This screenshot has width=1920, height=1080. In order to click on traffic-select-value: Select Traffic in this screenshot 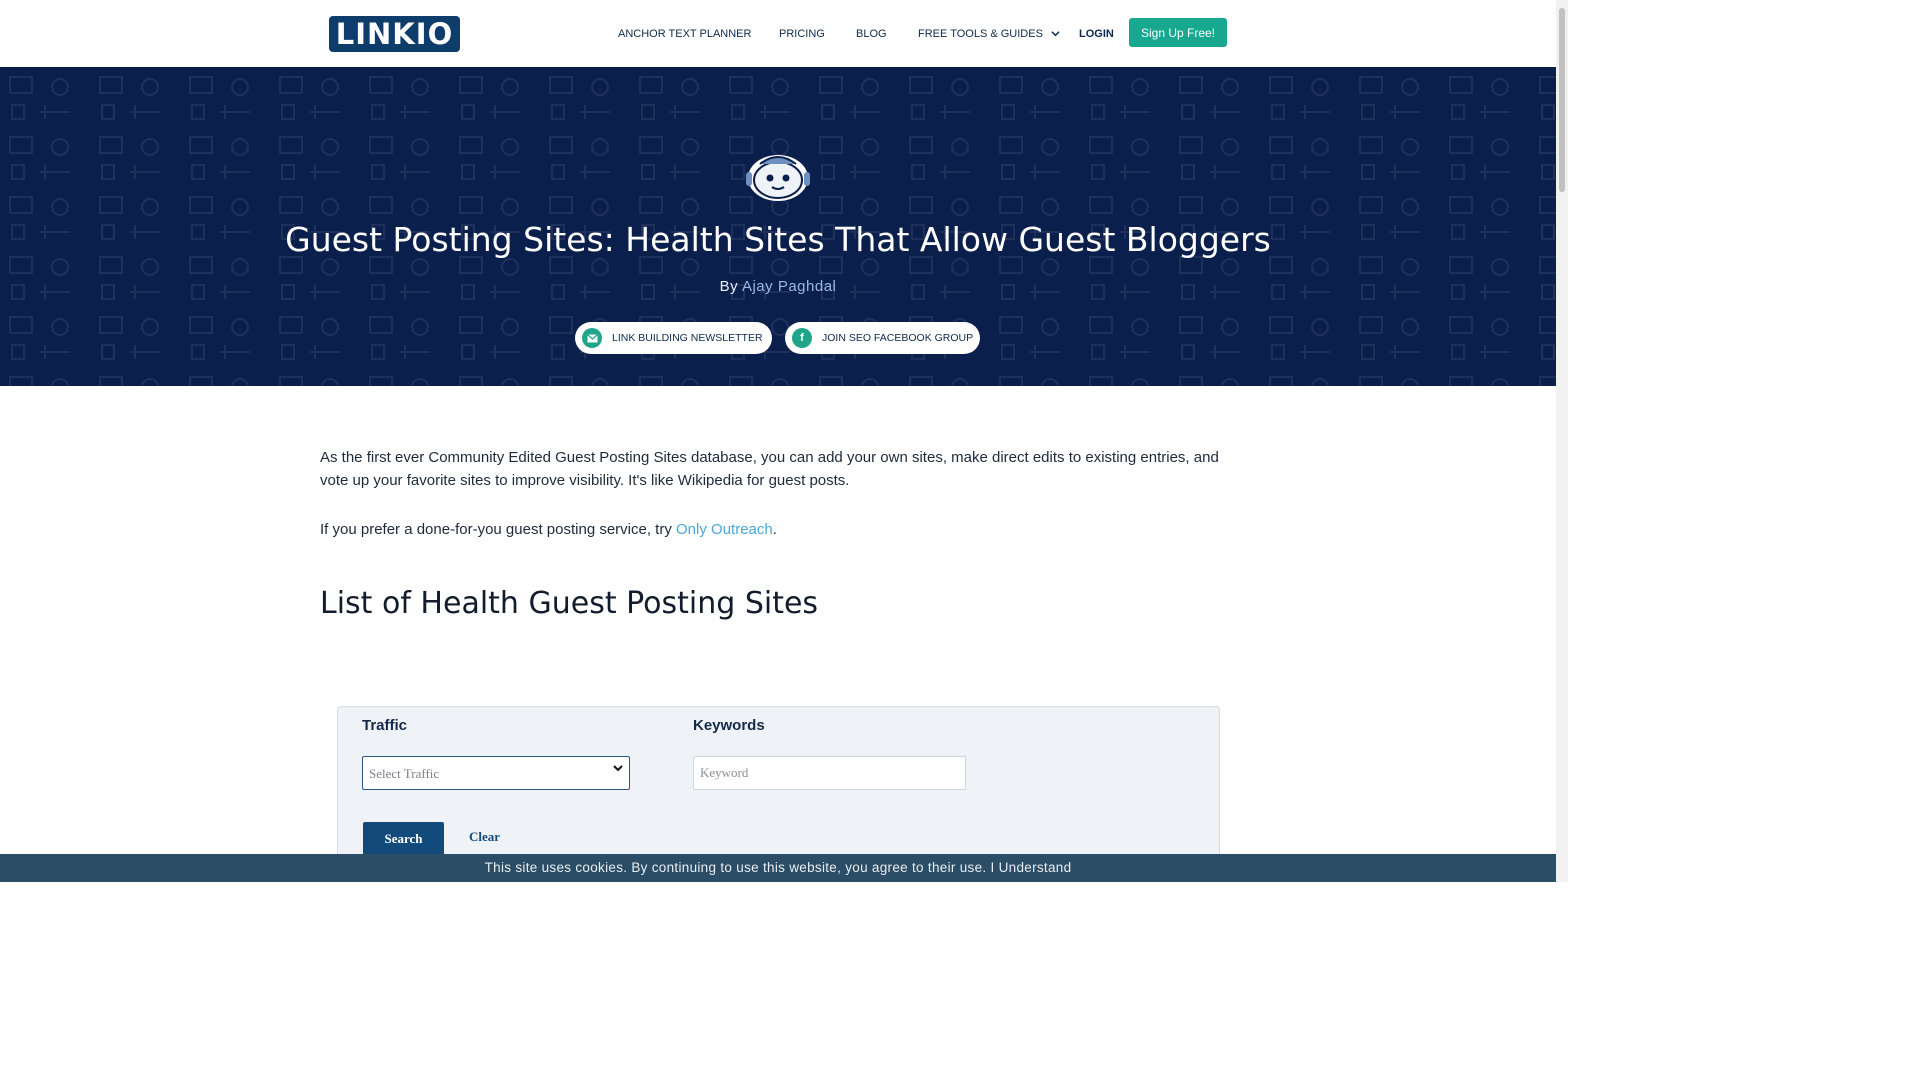, I will do `click(404, 773)`.